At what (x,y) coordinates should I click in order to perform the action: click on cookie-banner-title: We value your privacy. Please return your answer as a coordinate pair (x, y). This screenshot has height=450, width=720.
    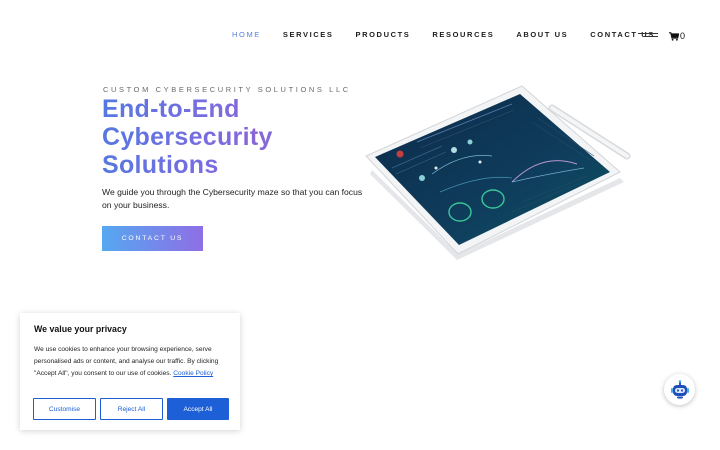
    Looking at the image, I should click on (80, 329).